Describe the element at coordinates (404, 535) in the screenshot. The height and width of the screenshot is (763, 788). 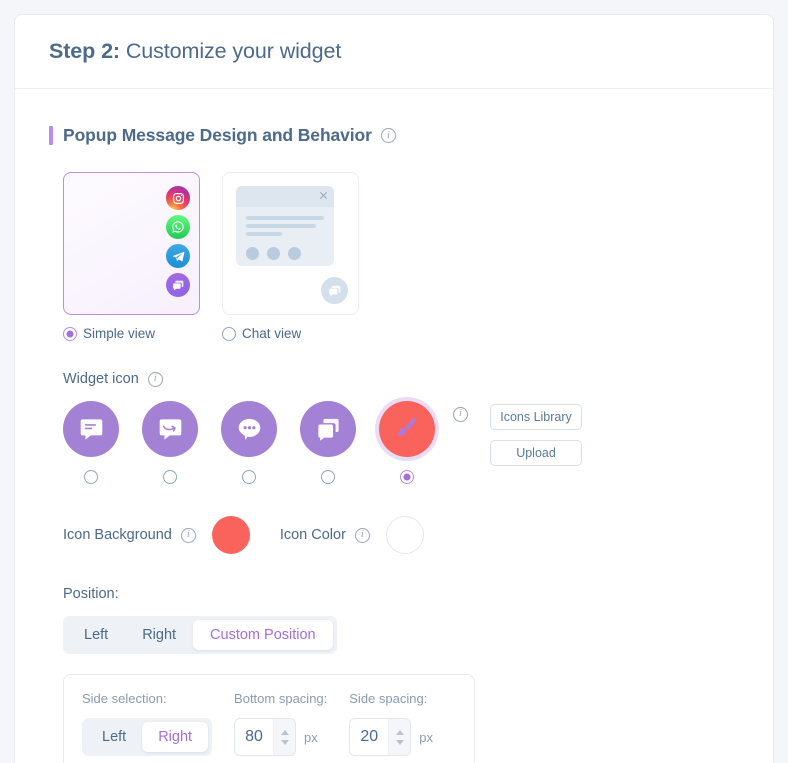
I see `icon-color-swatch` at that location.